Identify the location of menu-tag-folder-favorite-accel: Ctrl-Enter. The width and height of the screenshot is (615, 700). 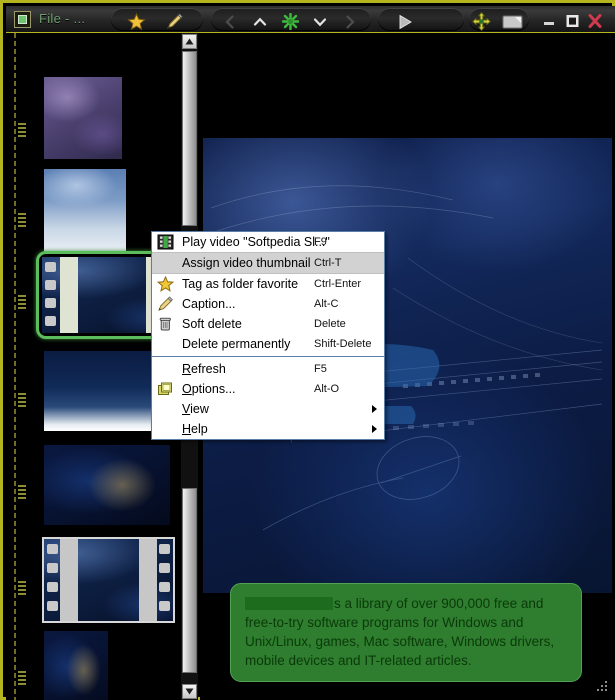
(338, 284).